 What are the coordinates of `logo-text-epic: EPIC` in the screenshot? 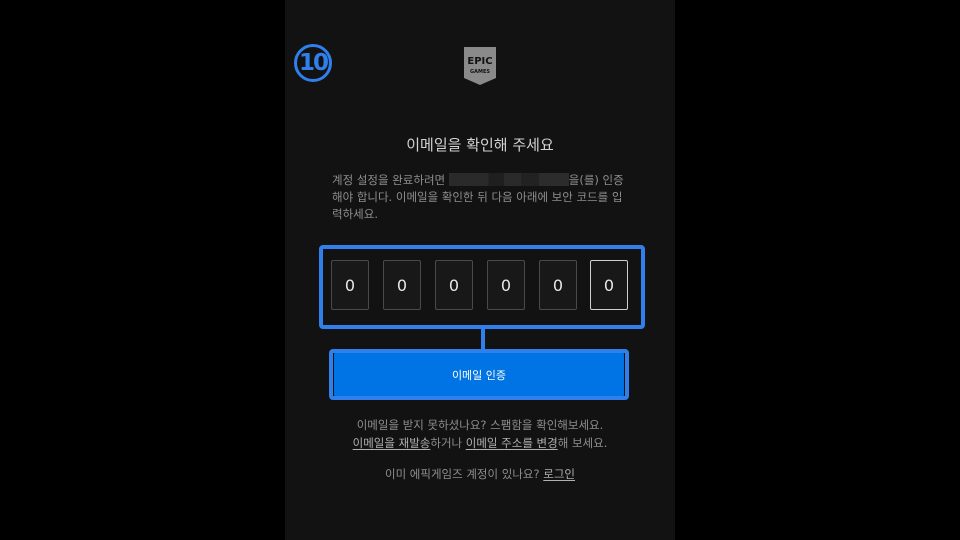 It's located at (479, 61).